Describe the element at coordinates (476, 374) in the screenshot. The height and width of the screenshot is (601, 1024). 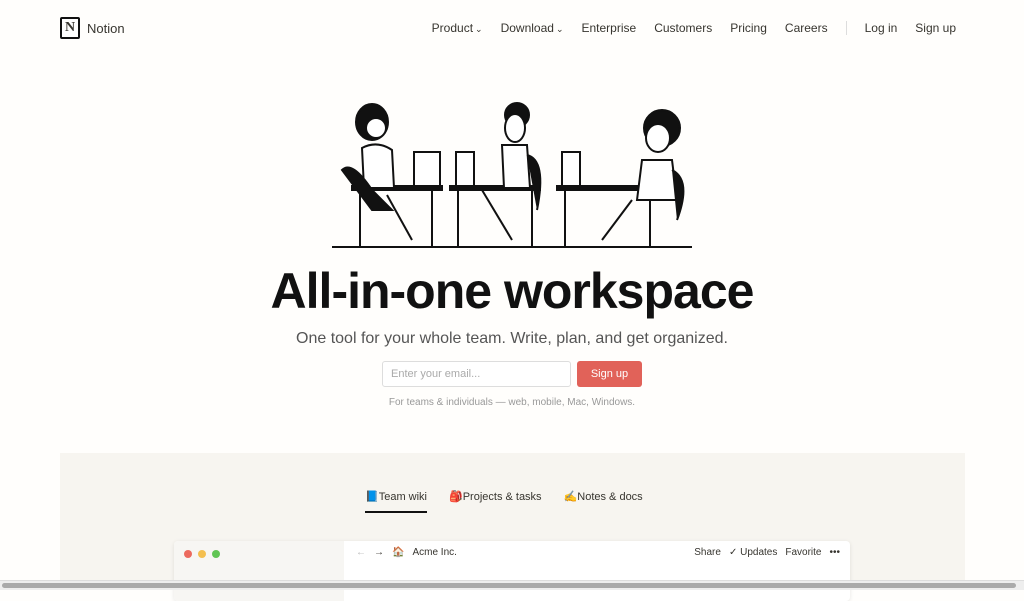
I see `email-input` at that location.